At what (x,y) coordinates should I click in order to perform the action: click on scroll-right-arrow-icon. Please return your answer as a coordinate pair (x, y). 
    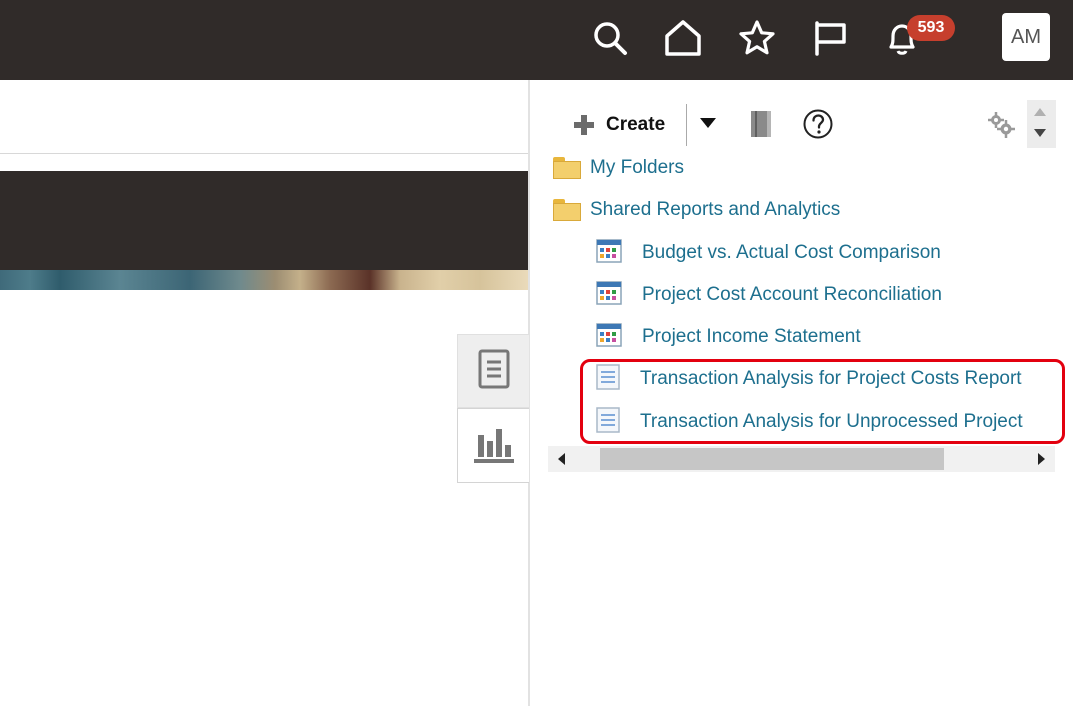
    Looking at the image, I should click on (1041, 459).